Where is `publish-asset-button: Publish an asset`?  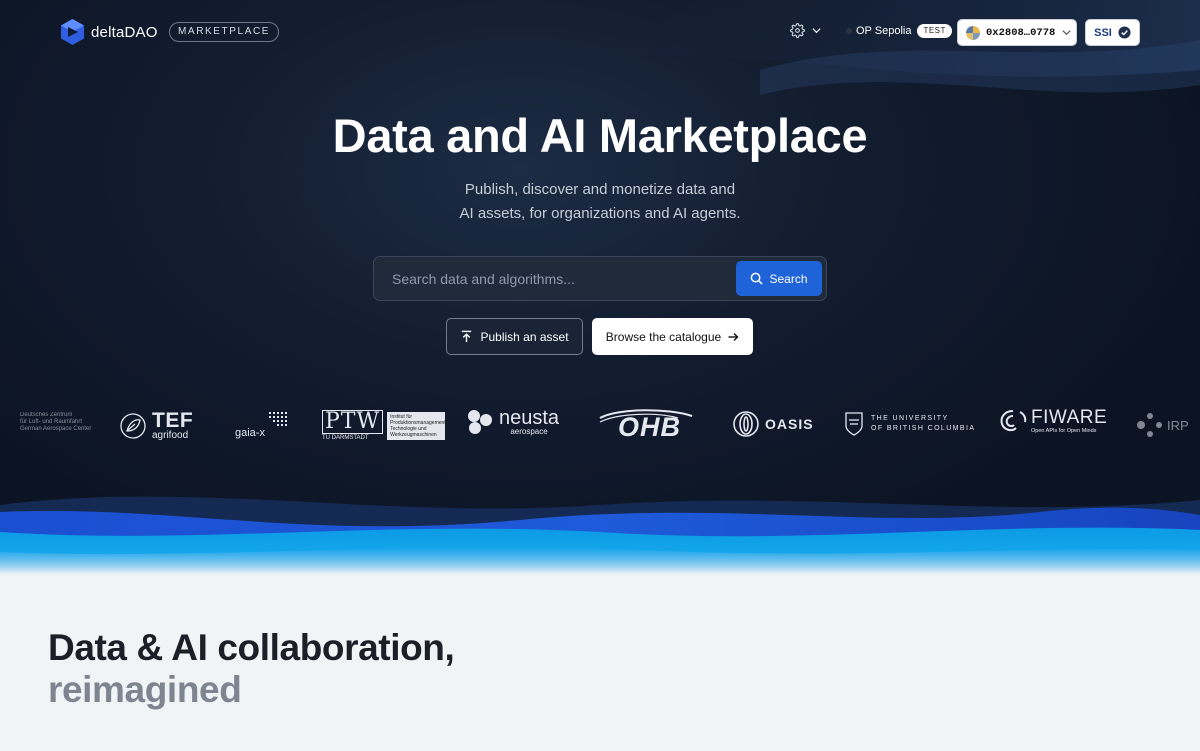
publish-asset-button: Publish an asset is located at coordinates (514, 336).